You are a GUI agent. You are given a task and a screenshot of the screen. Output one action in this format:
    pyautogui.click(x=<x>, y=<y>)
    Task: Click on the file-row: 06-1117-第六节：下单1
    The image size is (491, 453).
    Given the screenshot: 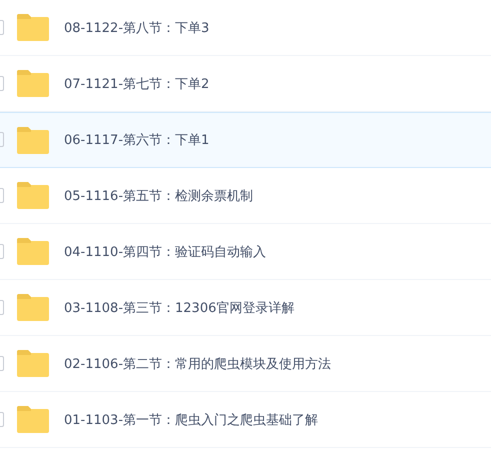 What is the action you would take?
    pyautogui.click(x=245, y=140)
    